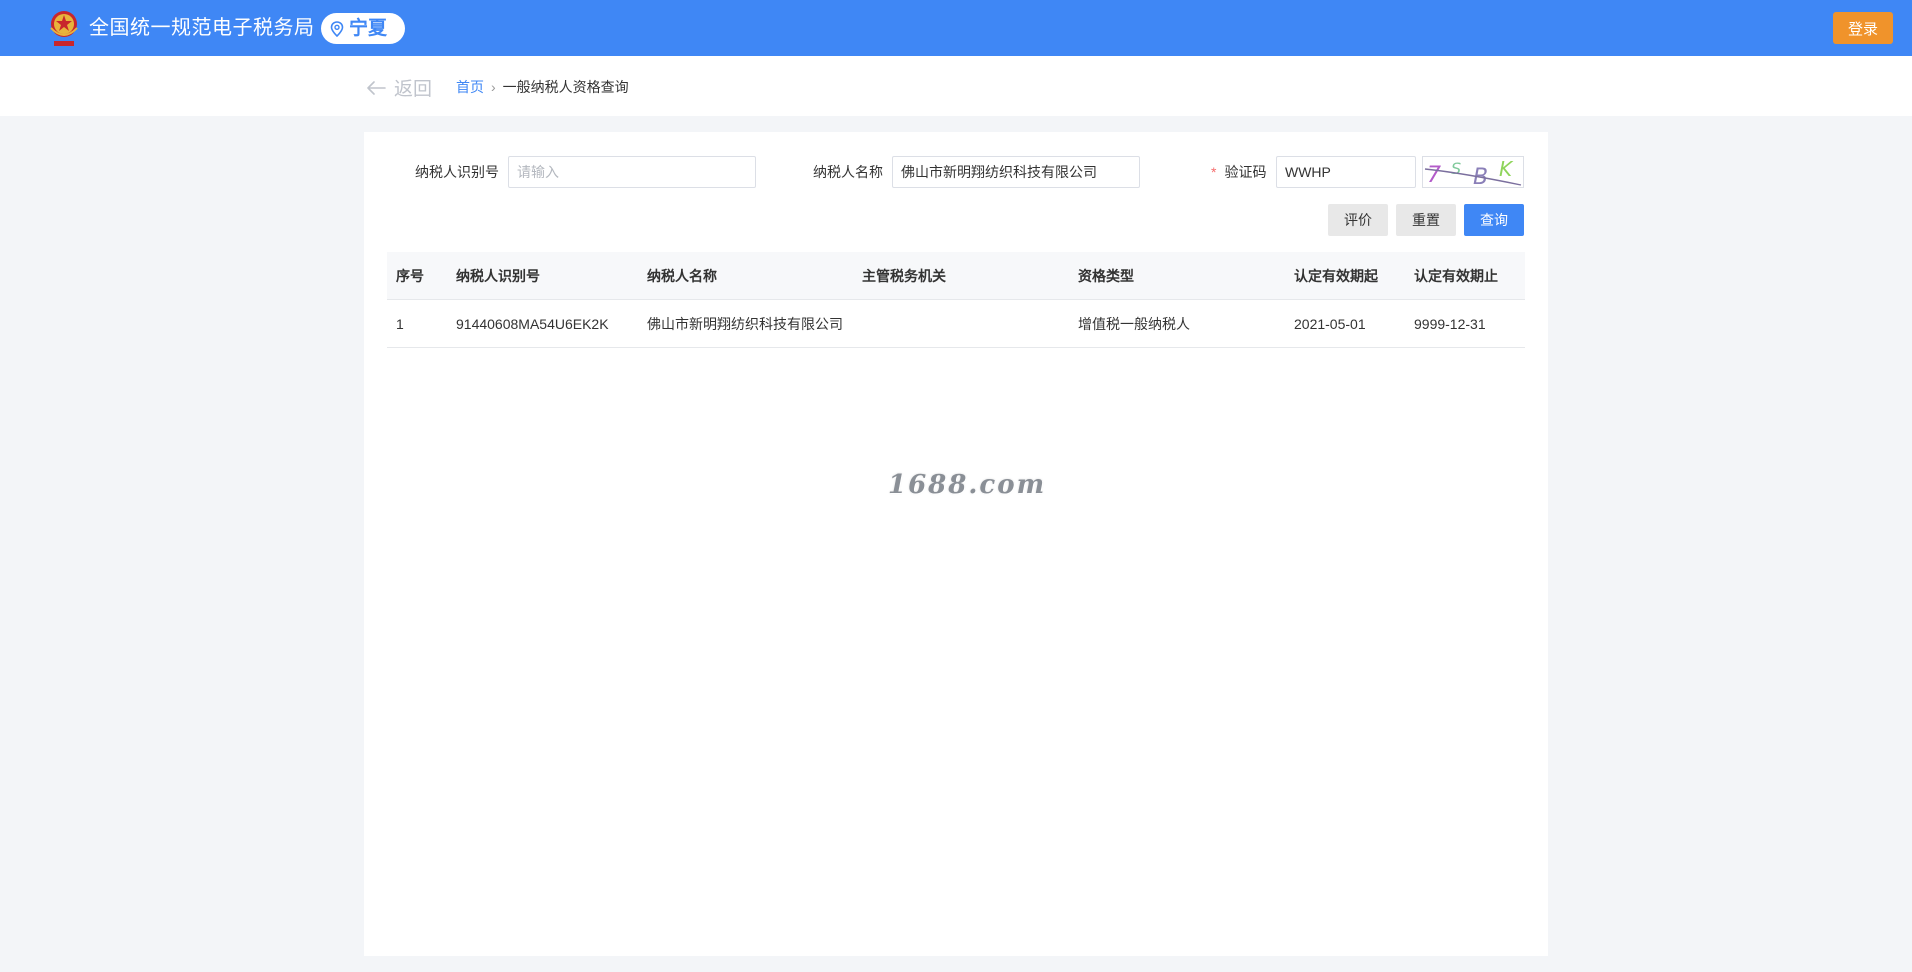 The height and width of the screenshot is (972, 1912). I want to click on column-header: 认定有效期止, so click(1456, 276).